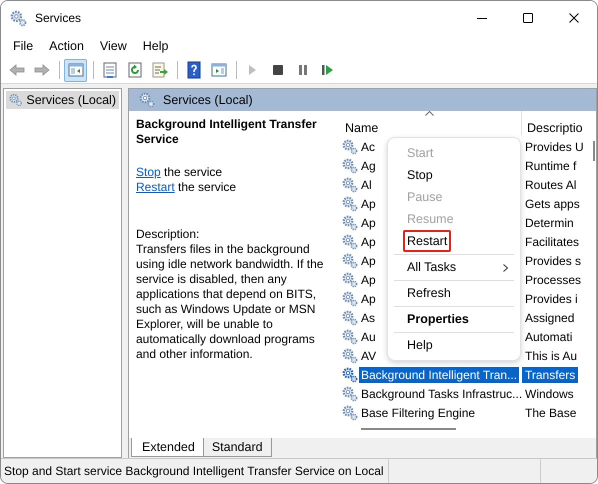  What do you see at coordinates (551, 412) in the screenshot?
I see `service-description: The Base` at bounding box center [551, 412].